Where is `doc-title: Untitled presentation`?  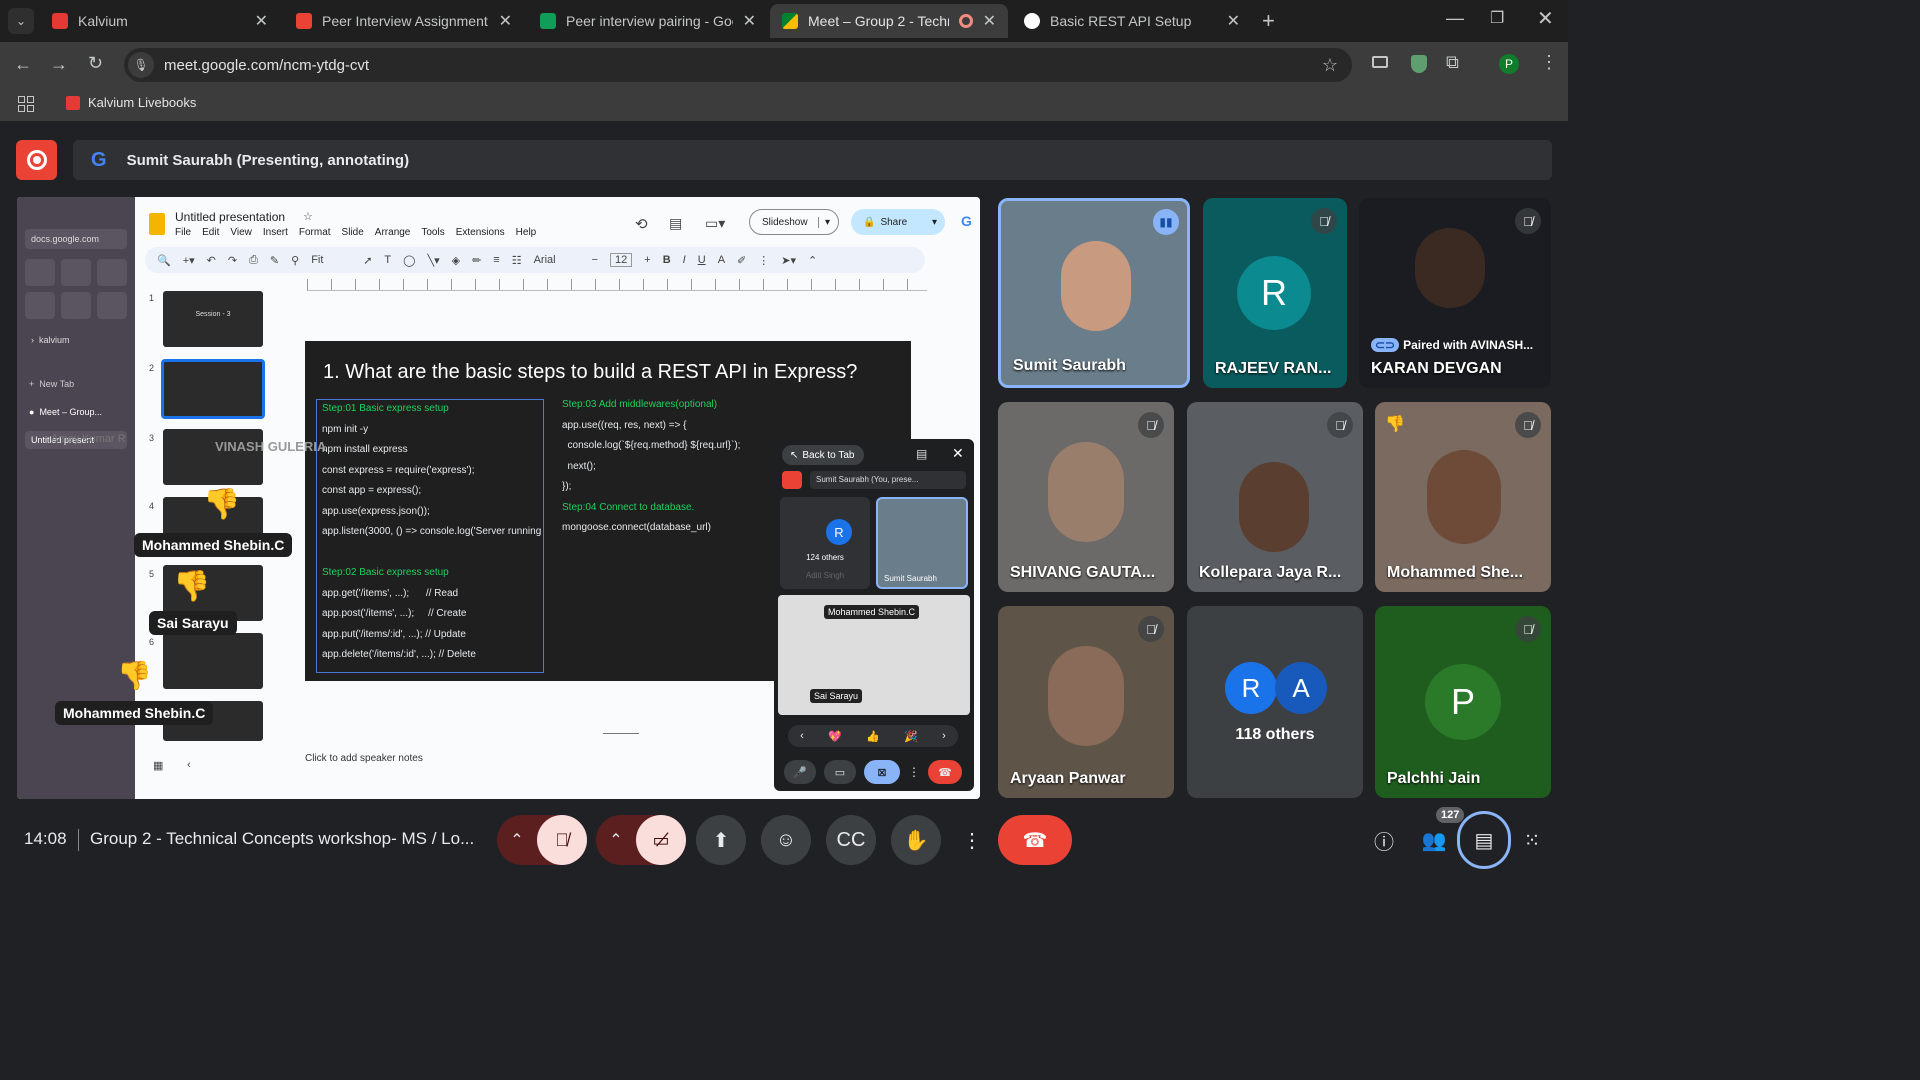
doc-title: Untitled presentation is located at coordinates (230, 217).